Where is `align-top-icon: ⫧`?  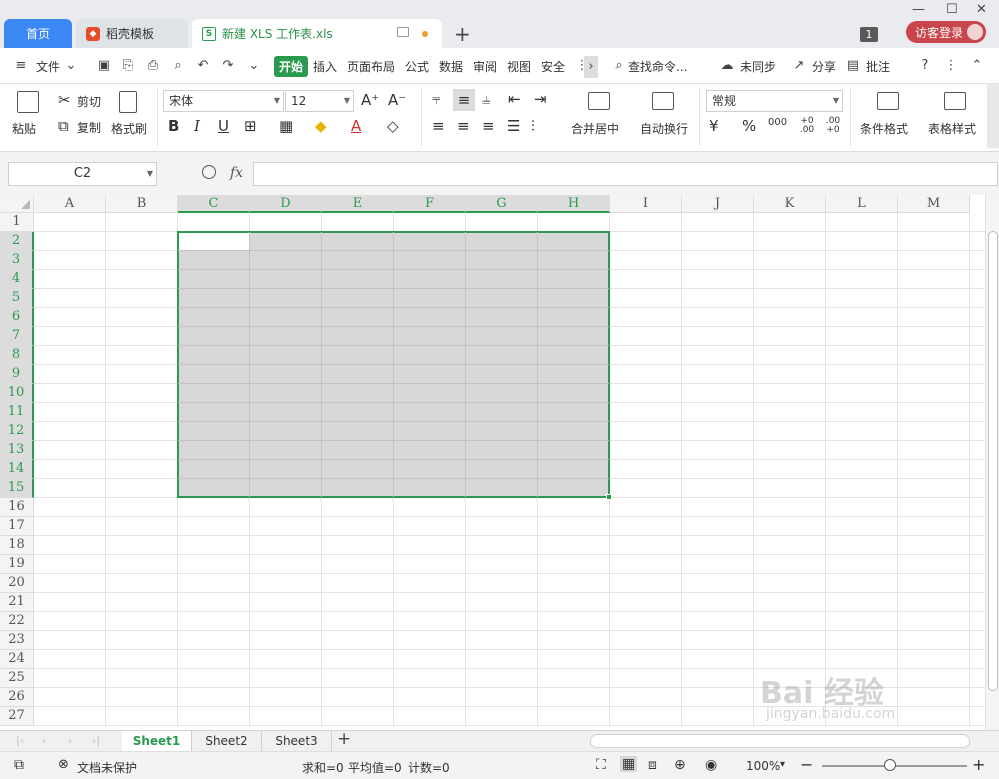 align-top-icon: ⫧ is located at coordinates (436, 99).